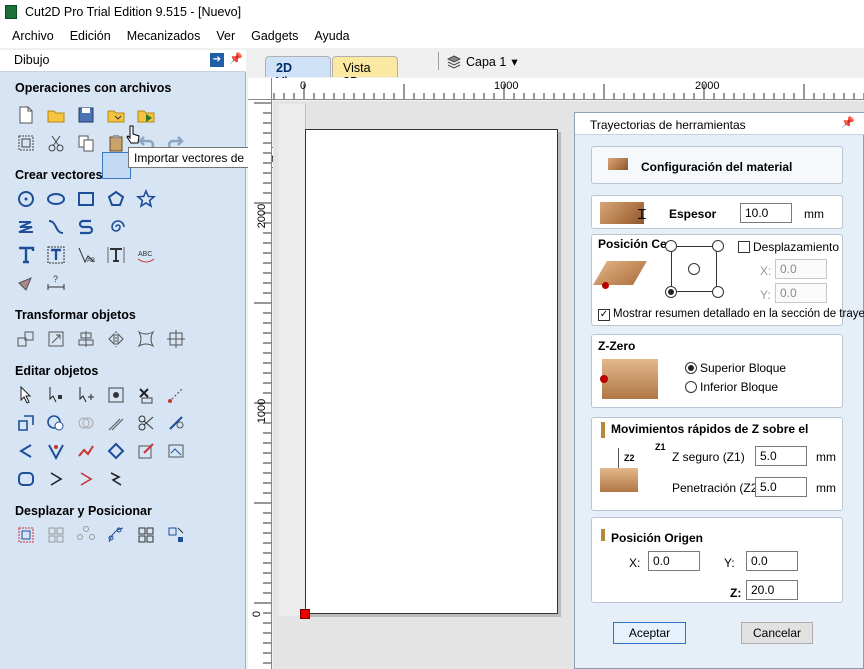 Image resolution: width=864 pixels, height=669 pixels. What do you see at coordinates (781, 487) in the screenshot?
I see `penetration-input: 5.0` at bounding box center [781, 487].